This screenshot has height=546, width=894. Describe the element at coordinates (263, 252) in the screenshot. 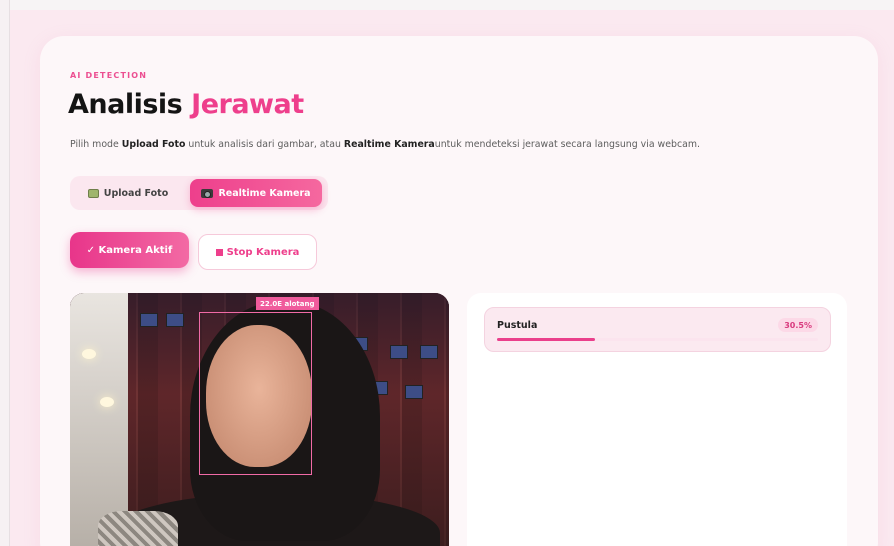

I see `stop-camera-label: Stop Kamera` at that location.